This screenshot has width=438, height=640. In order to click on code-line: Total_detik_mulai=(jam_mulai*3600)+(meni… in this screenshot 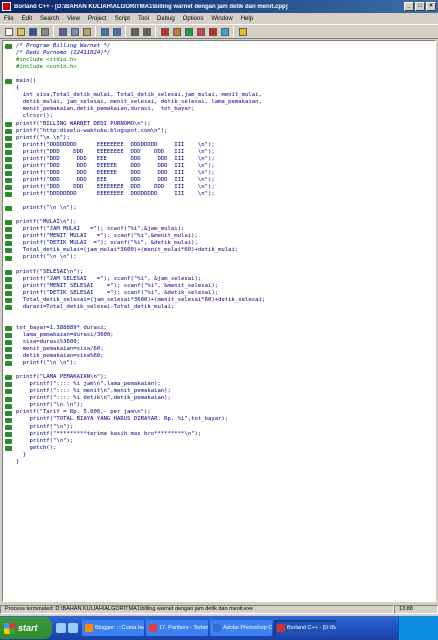, I will do `click(127, 250)`.